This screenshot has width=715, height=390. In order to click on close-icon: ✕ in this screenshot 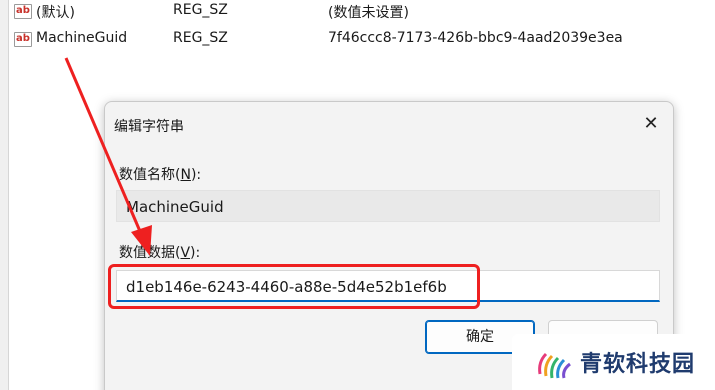, I will do `click(651, 124)`.